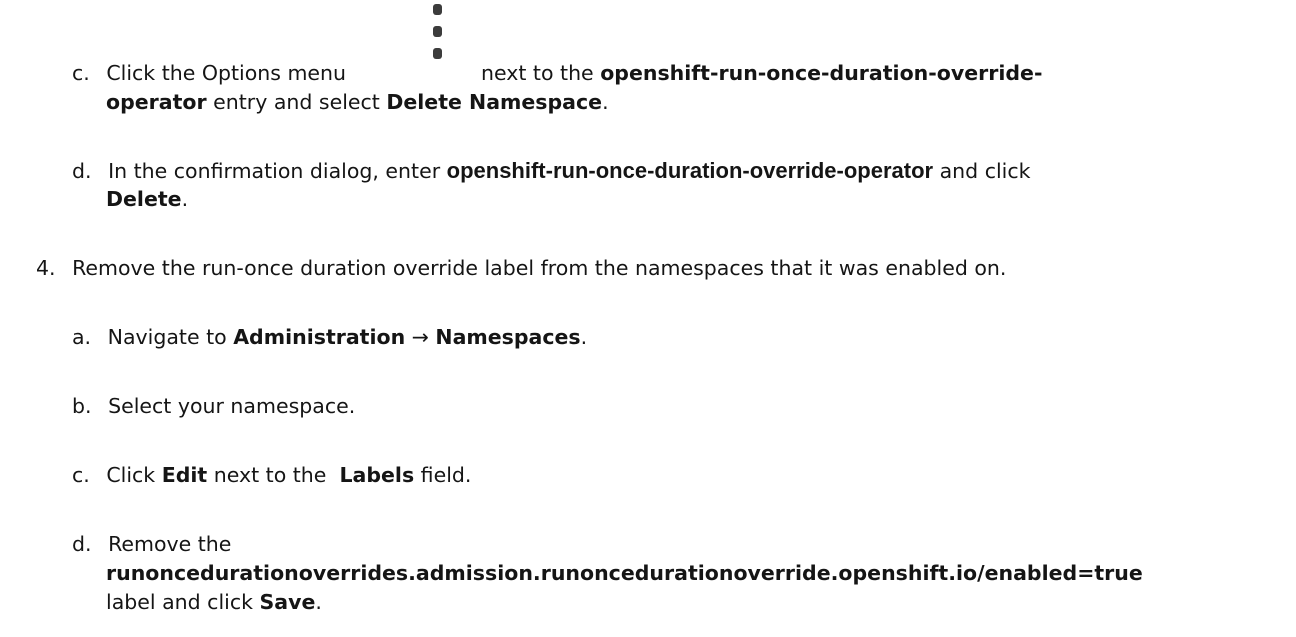 The image size is (1296, 637). What do you see at coordinates (82, 406) in the screenshot?
I see `list-marker: b.` at bounding box center [82, 406].